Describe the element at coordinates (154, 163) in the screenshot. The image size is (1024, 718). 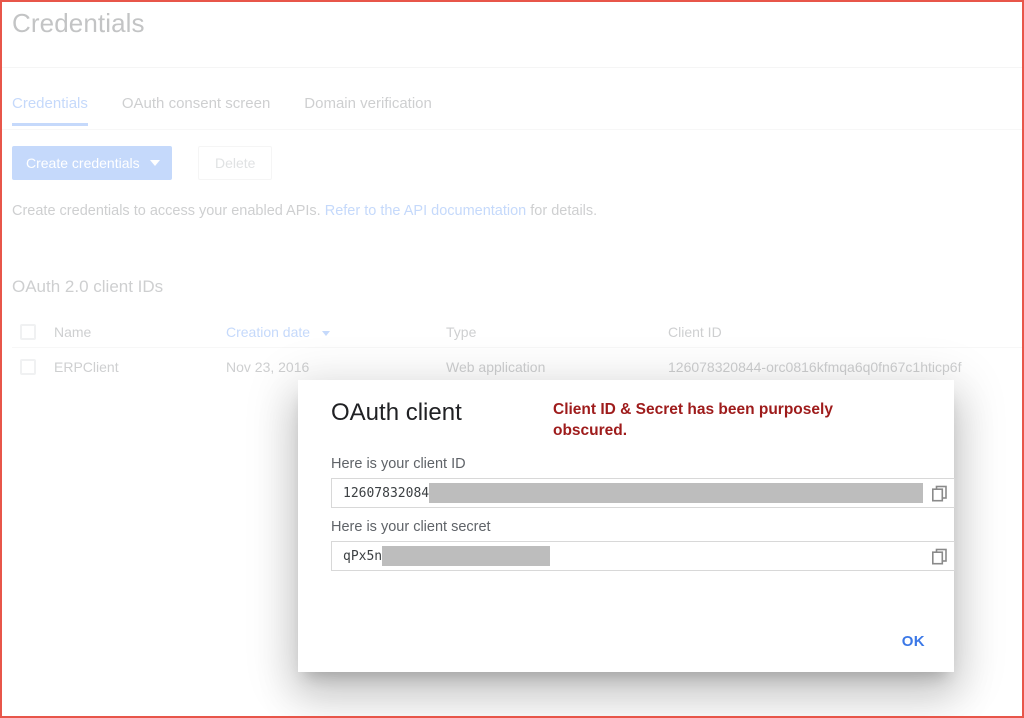
I see `chevron-down-icon` at that location.